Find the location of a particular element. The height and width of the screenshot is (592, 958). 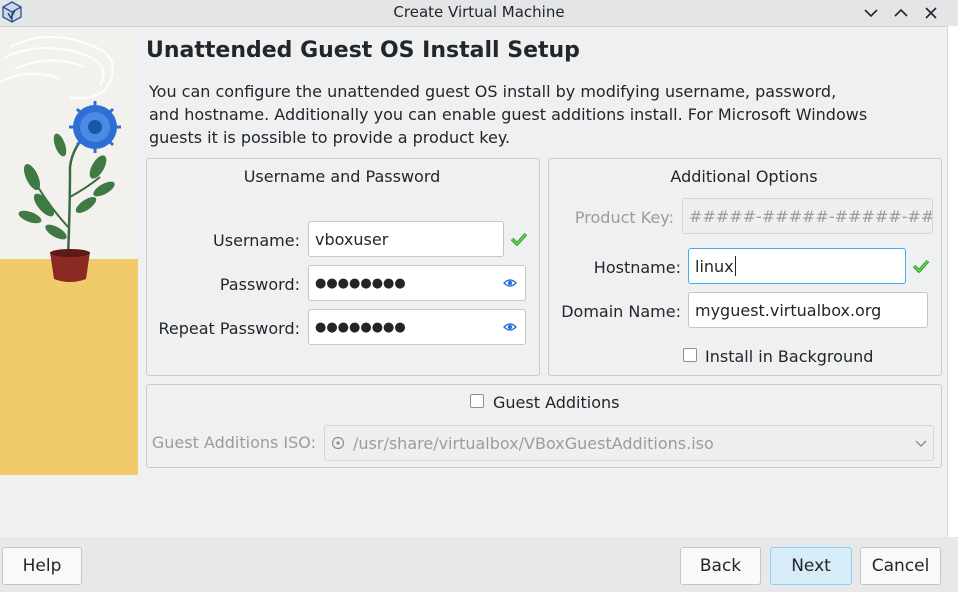

username-input: vboxuser is located at coordinates (406, 239).